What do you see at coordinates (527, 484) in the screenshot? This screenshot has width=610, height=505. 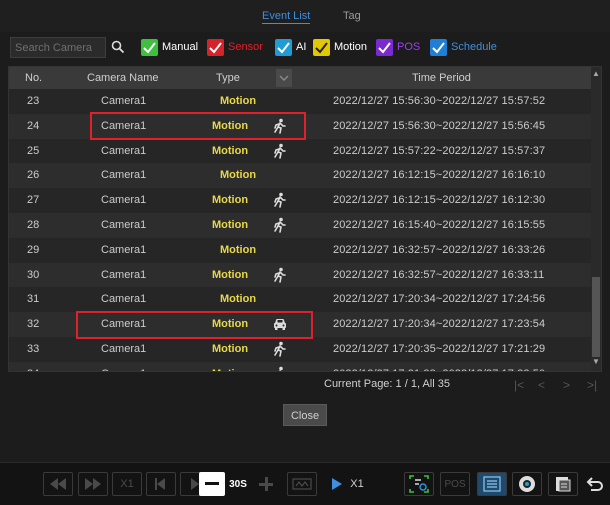 I see `snapshot-icon` at bounding box center [527, 484].